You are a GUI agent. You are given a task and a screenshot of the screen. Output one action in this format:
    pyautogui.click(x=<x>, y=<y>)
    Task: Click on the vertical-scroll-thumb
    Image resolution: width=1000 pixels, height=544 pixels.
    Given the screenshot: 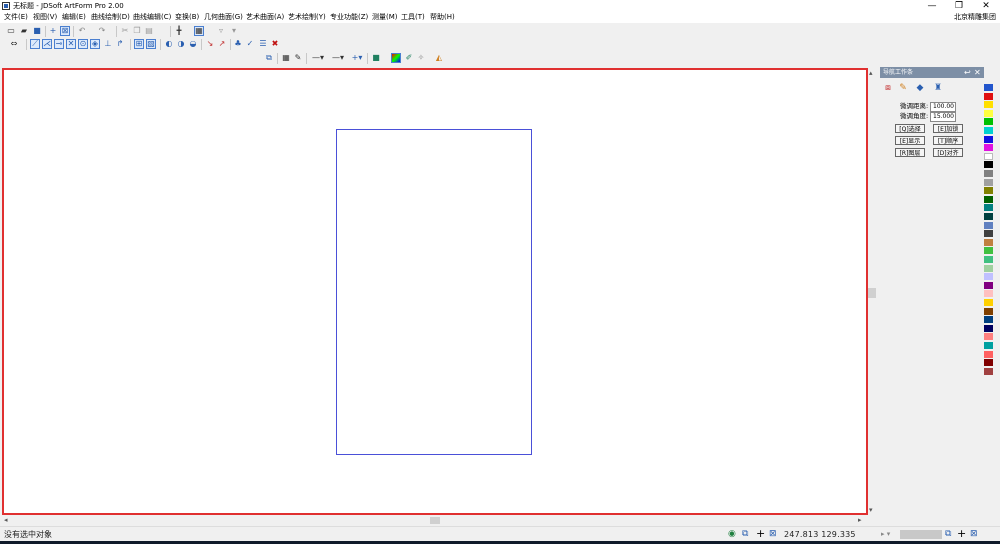 What is the action you would take?
    pyautogui.click(x=872, y=293)
    